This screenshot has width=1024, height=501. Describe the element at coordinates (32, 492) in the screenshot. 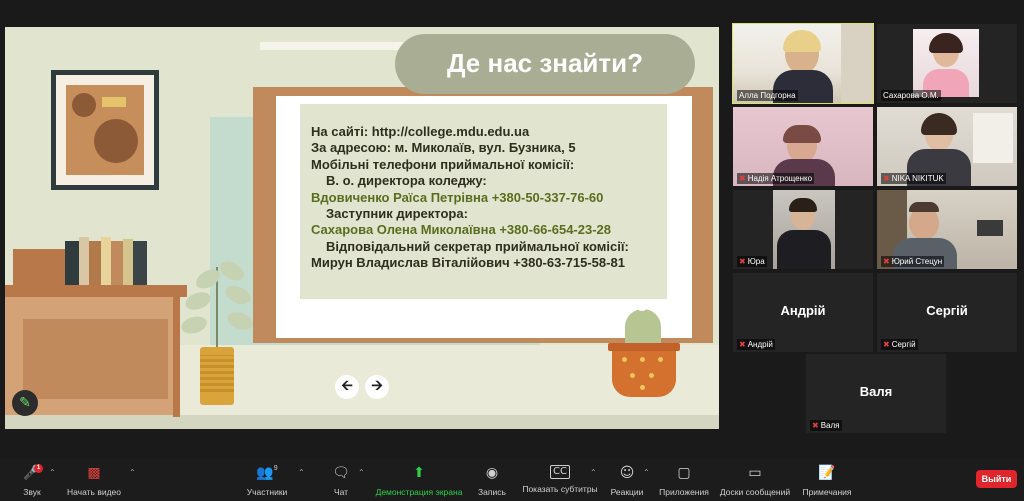

I see `audio-label: Звук` at that location.